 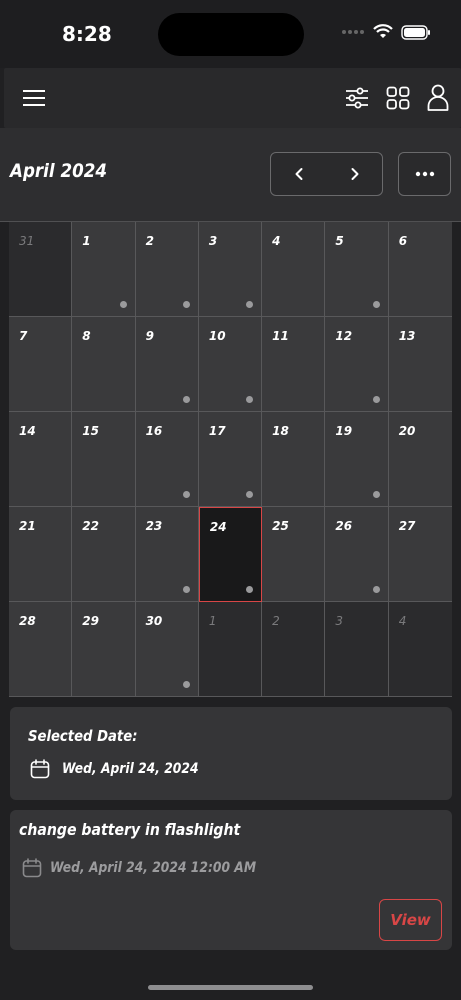 What do you see at coordinates (58, 171) in the screenshot?
I see `month-title: April 2024` at bounding box center [58, 171].